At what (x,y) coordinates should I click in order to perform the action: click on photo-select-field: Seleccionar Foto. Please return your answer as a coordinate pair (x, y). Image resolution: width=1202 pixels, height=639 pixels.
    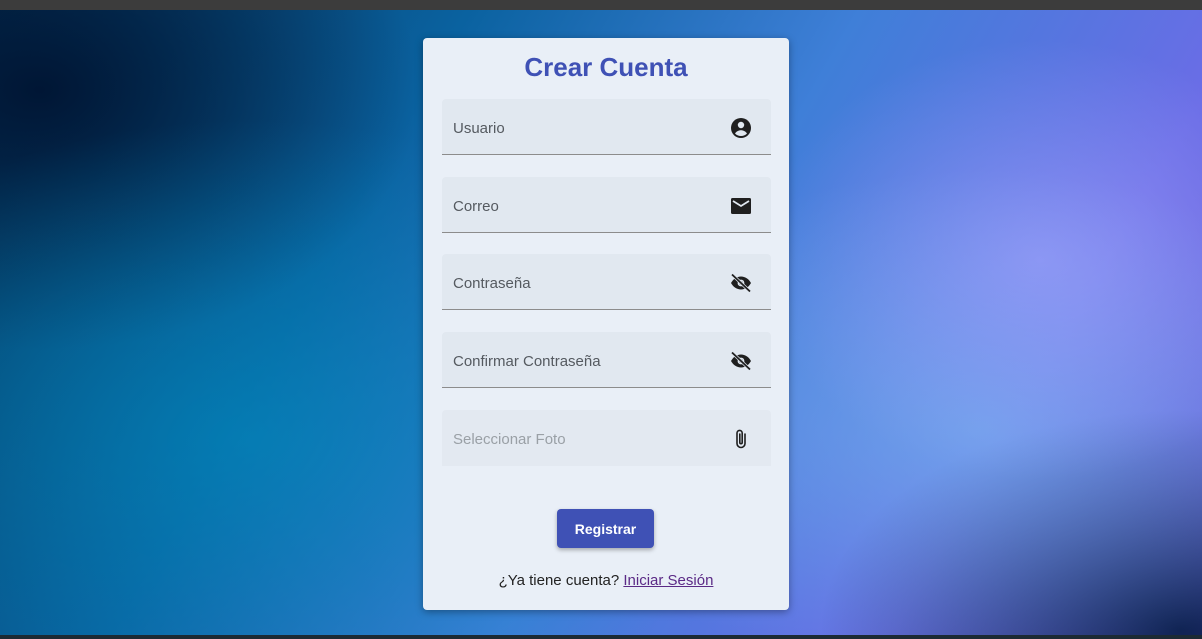
    Looking at the image, I should click on (606, 438).